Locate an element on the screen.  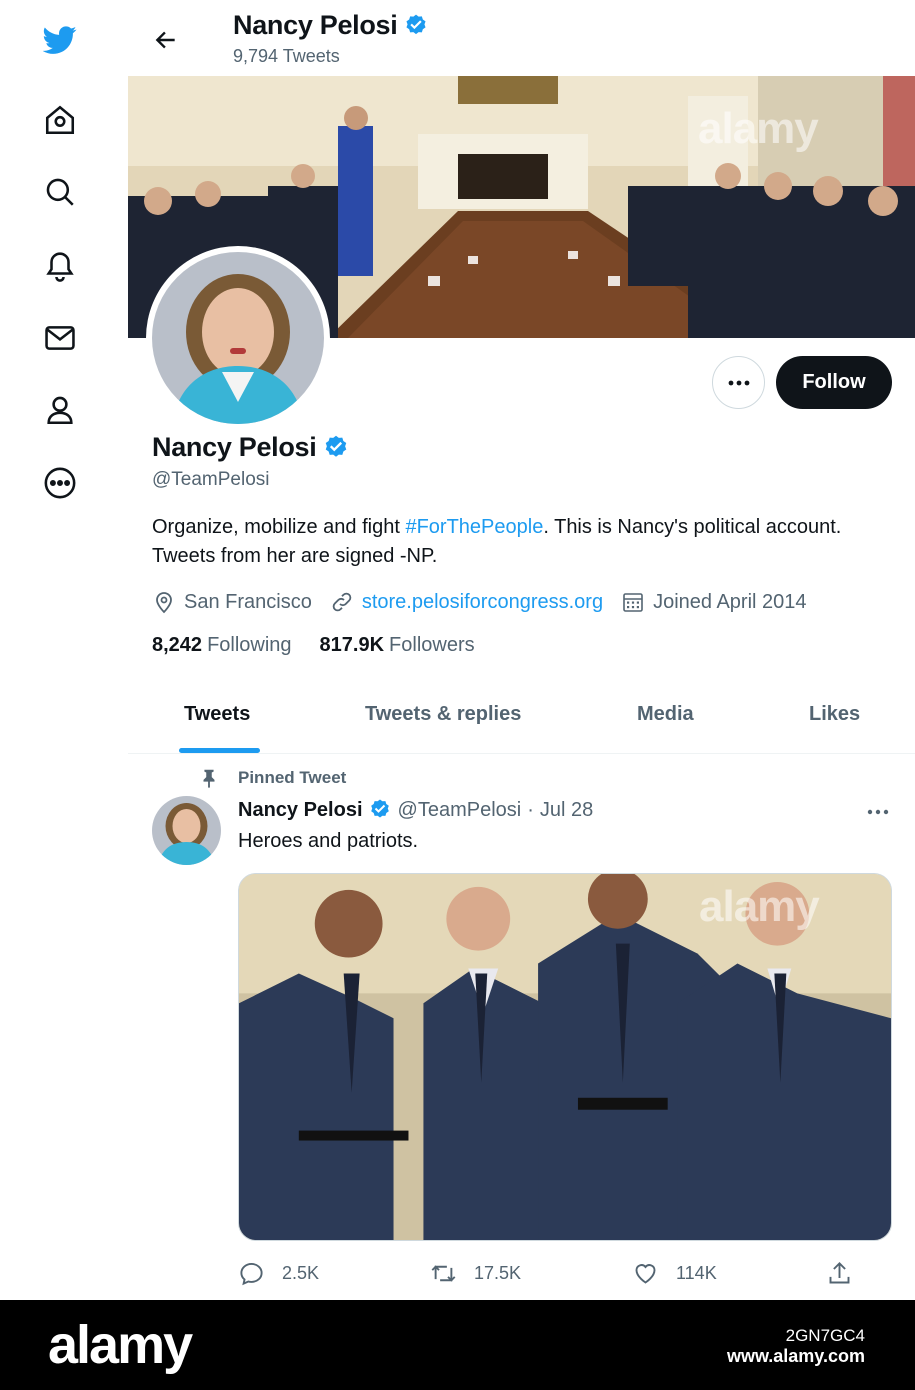
watermark-text: alamy is located at coordinates (758, 128).